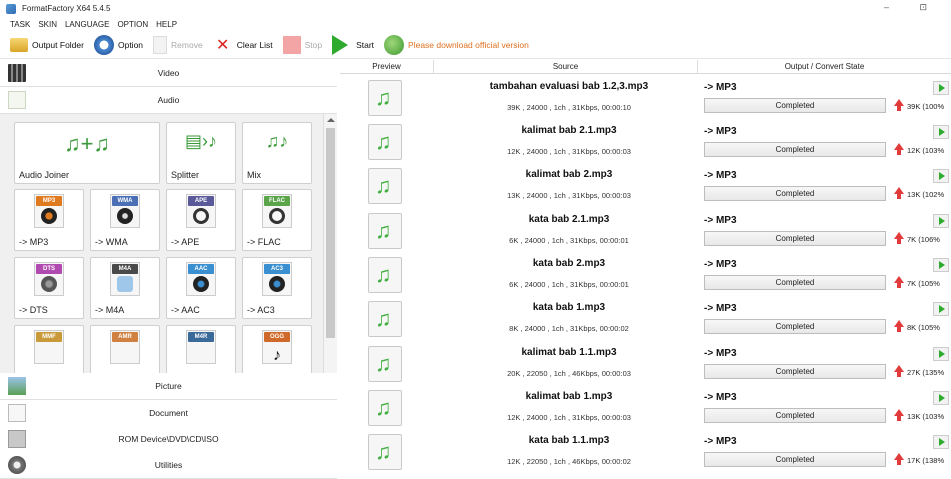 The height and width of the screenshot is (479, 951). I want to click on output-size: 39K (100%, so click(926, 106).